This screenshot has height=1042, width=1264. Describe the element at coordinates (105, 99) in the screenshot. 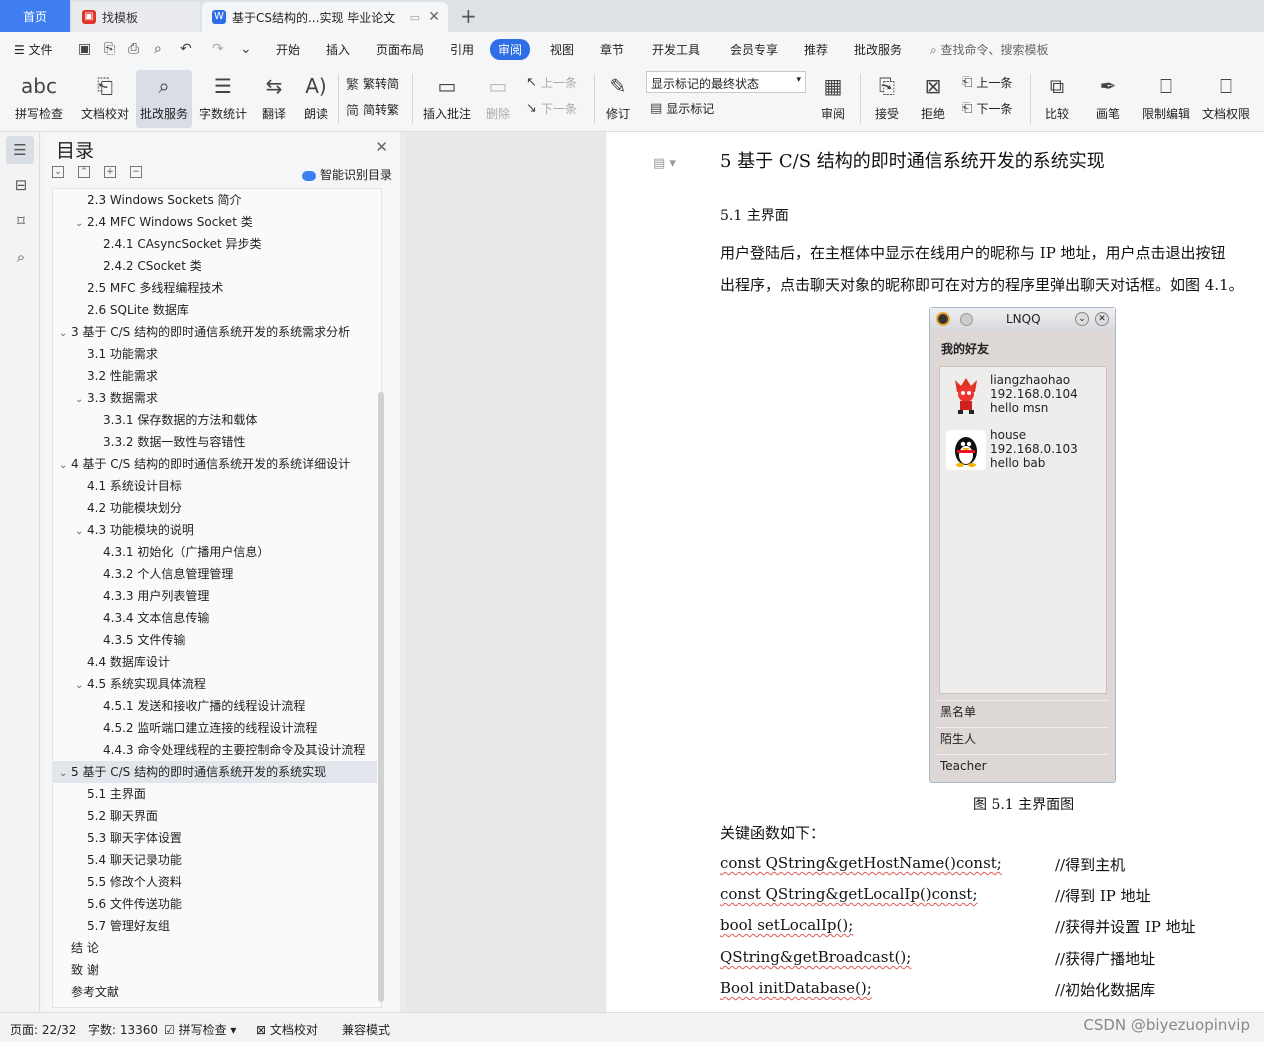

I see `doc-proof-button: ⎗ 文档校对` at that location.